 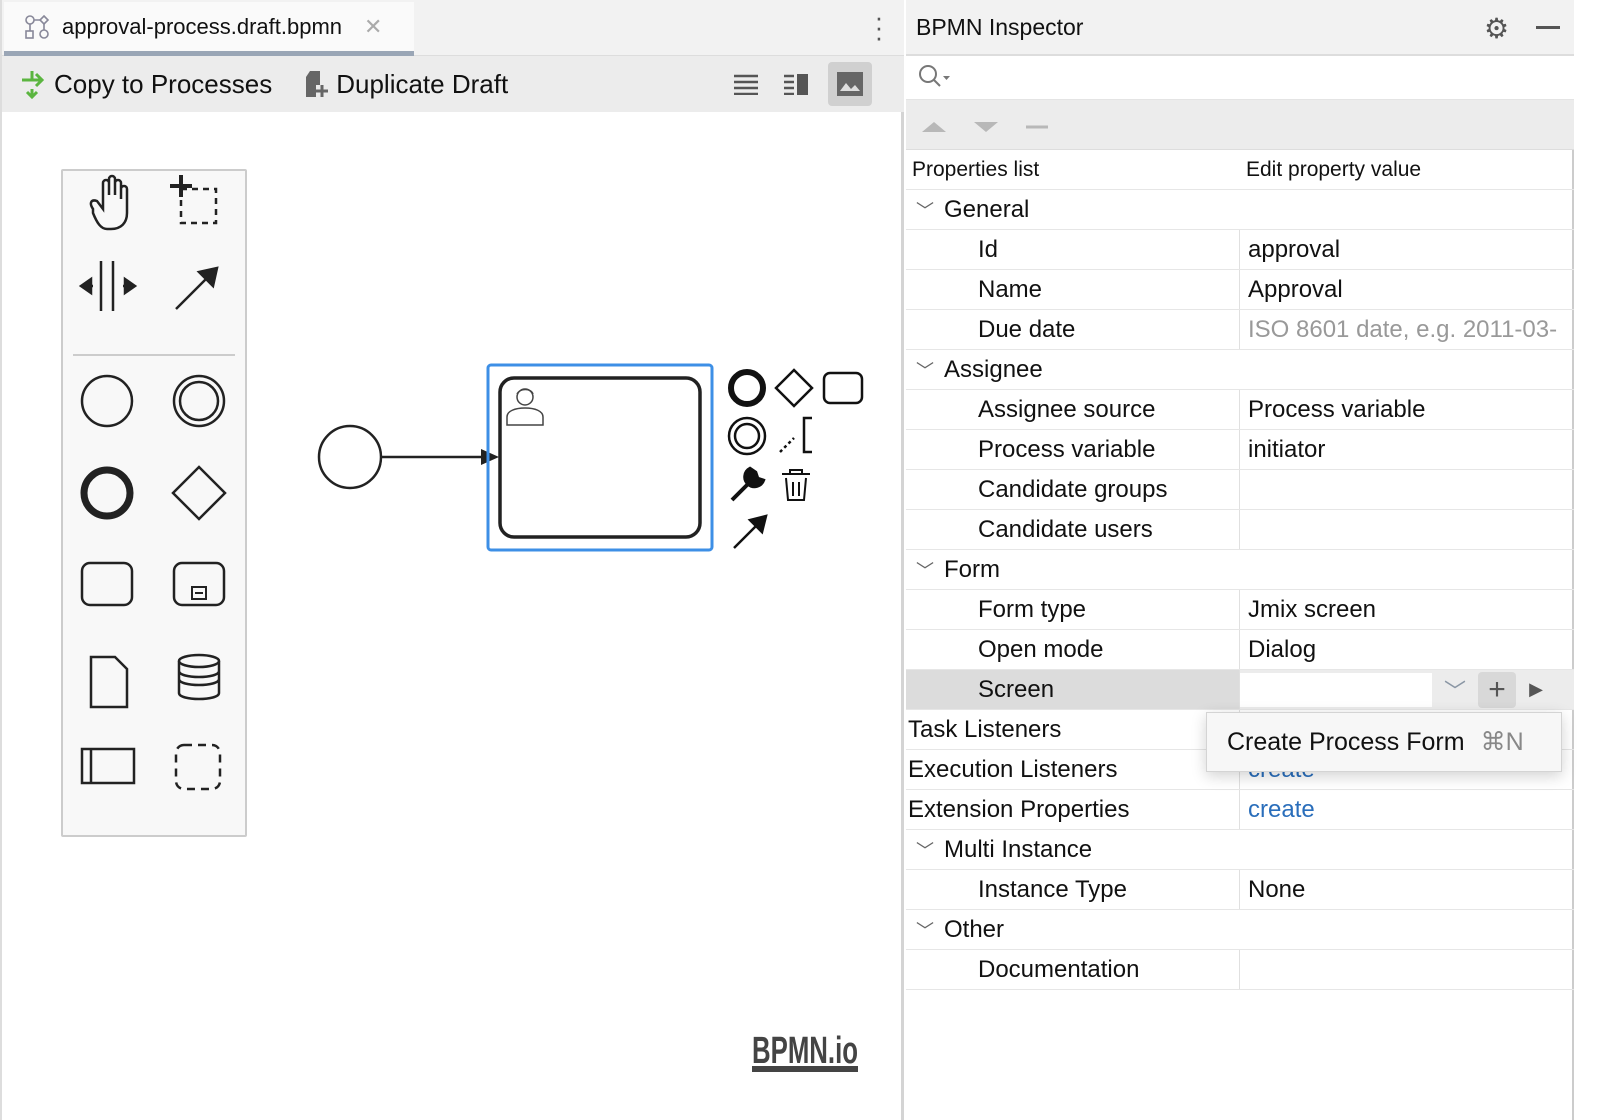 I want to click on property-label: Instance Type, so click(x=1073, y=889).